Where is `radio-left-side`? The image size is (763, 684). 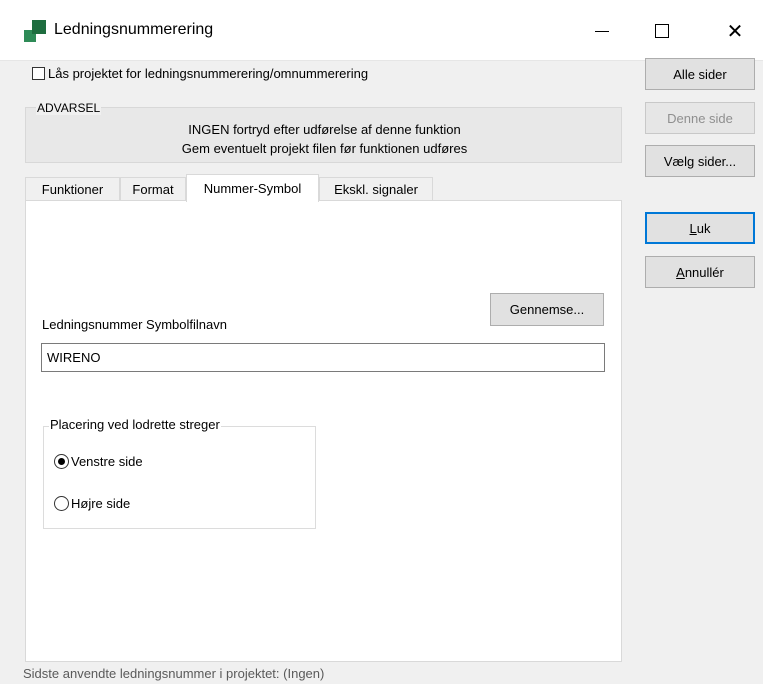
radio-left-side is located at coordinates (61, 461).